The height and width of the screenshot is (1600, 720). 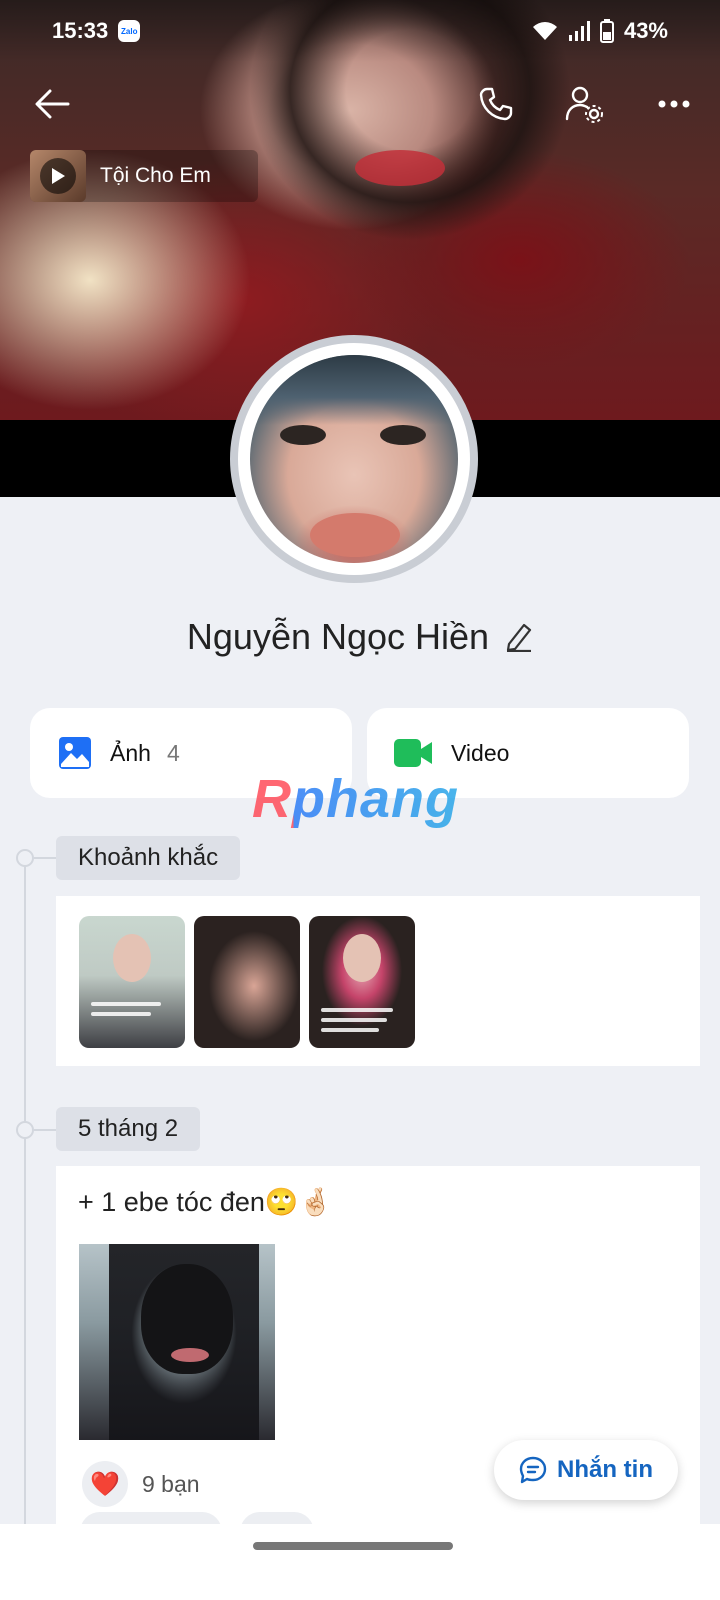 I want to click on phone-icon, so click(x=496, y=104).